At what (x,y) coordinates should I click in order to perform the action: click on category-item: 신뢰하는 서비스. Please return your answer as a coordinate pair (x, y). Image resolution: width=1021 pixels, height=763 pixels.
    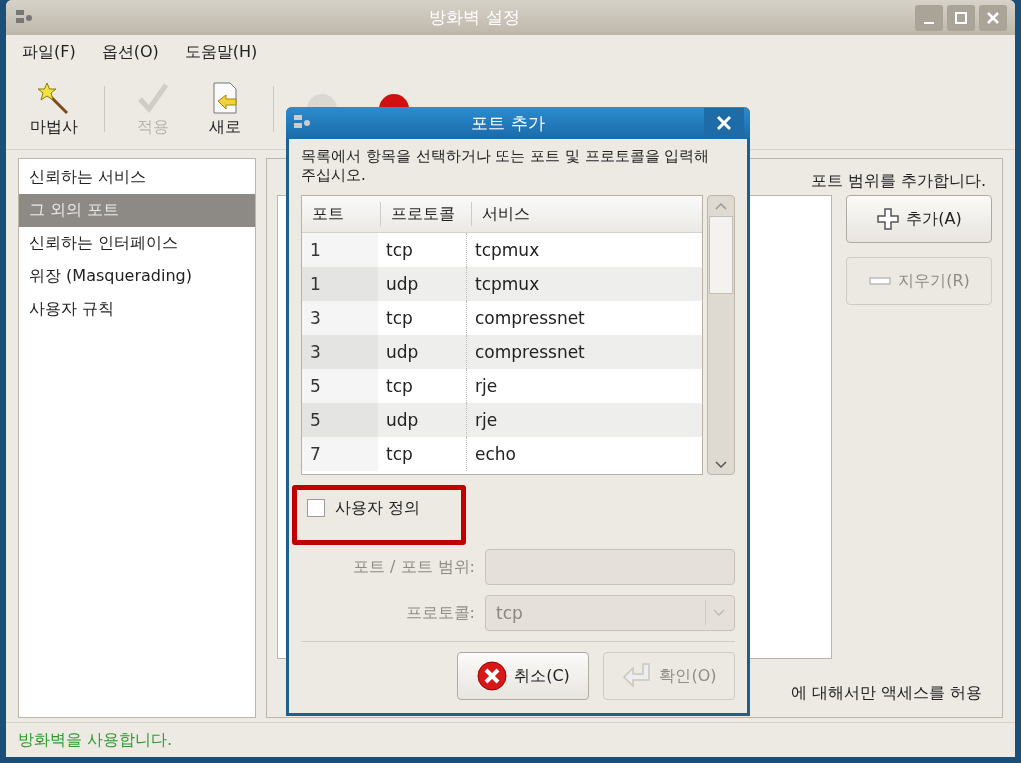
    Looking at the image, I should click on (137, 177).